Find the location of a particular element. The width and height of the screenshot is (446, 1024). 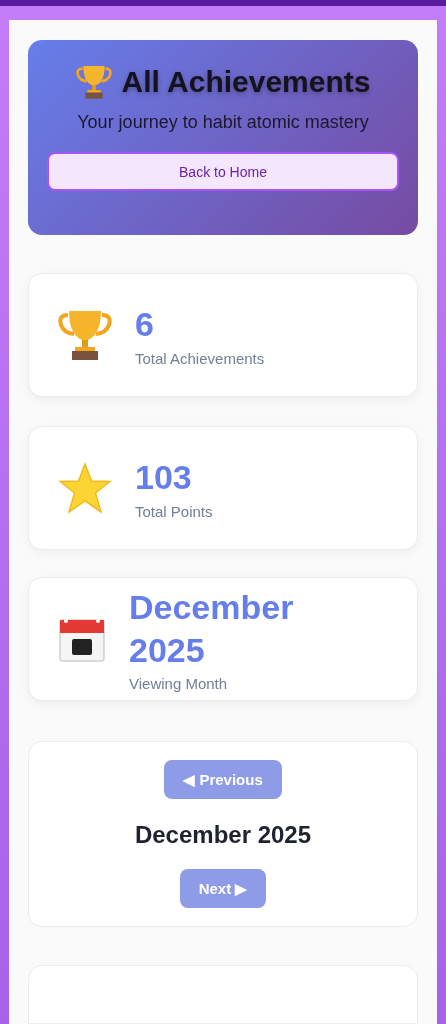

stat-label: Viewing Month is located at coordinates (179, 683).